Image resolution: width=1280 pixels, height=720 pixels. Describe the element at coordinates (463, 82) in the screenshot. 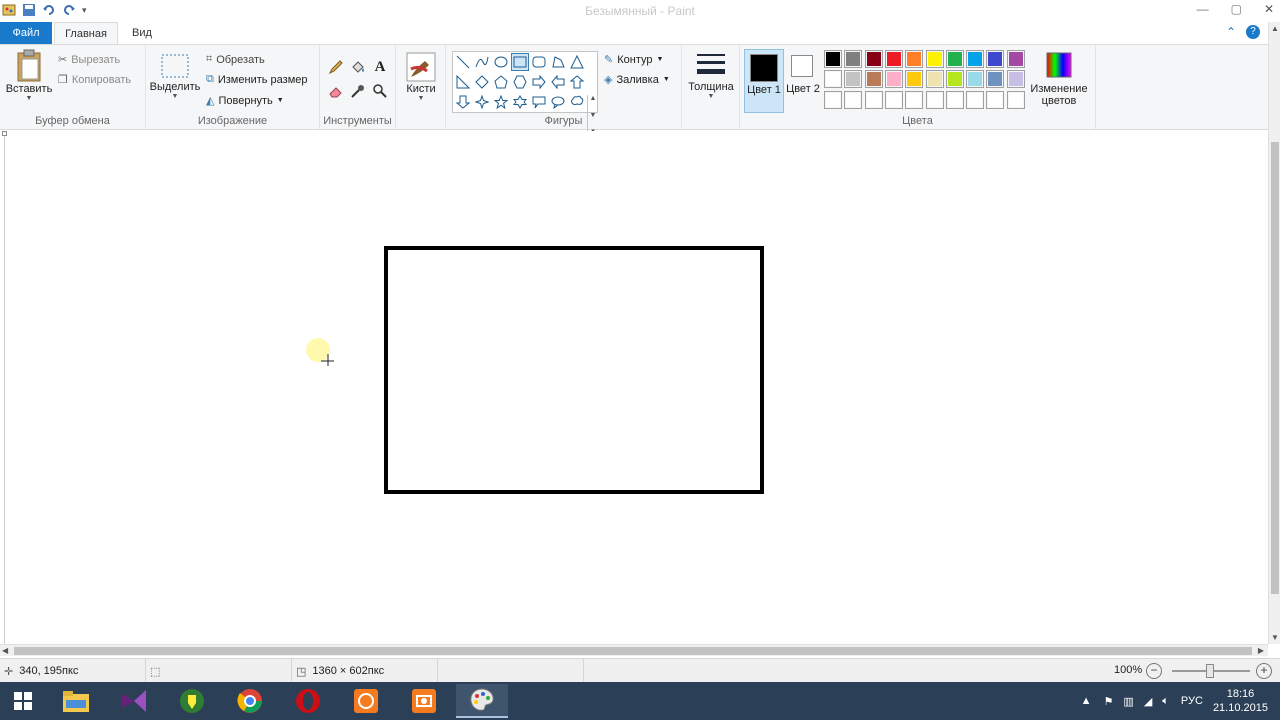

I see `shape-right-triangle-icon` at that location.